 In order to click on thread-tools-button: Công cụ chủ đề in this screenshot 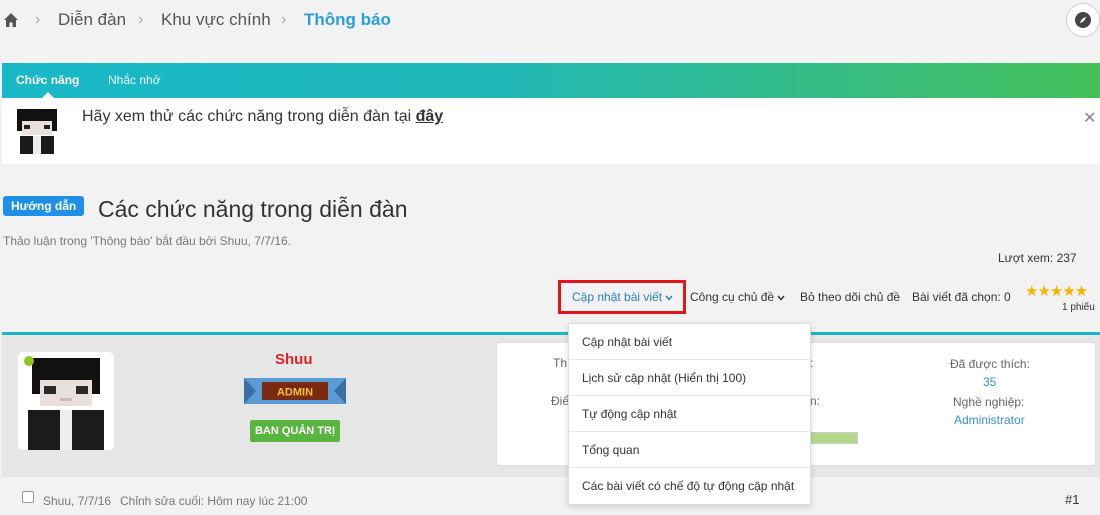, I will do `click(737, 297)`.